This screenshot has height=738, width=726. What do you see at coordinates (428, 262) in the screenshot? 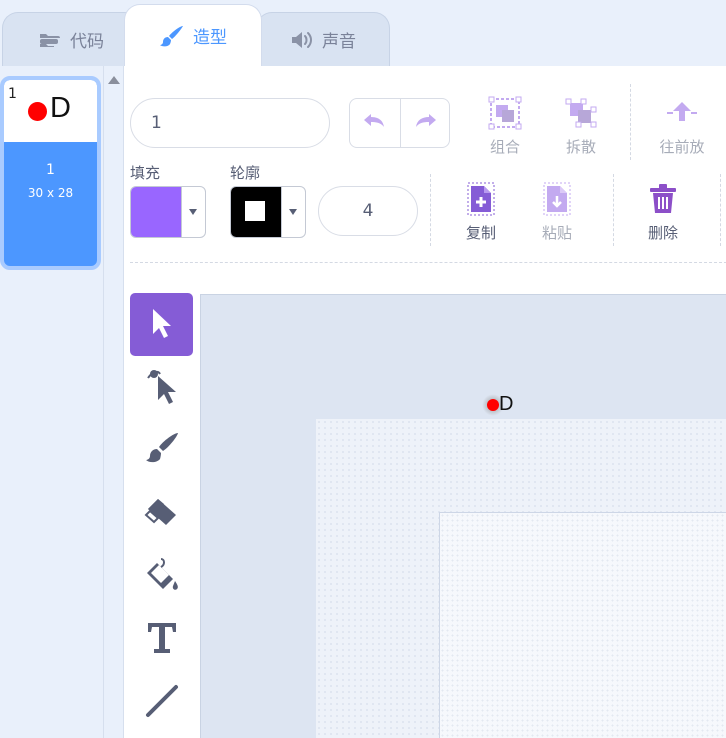
I see `toolbar-separator` at bounding box center [428, 262].